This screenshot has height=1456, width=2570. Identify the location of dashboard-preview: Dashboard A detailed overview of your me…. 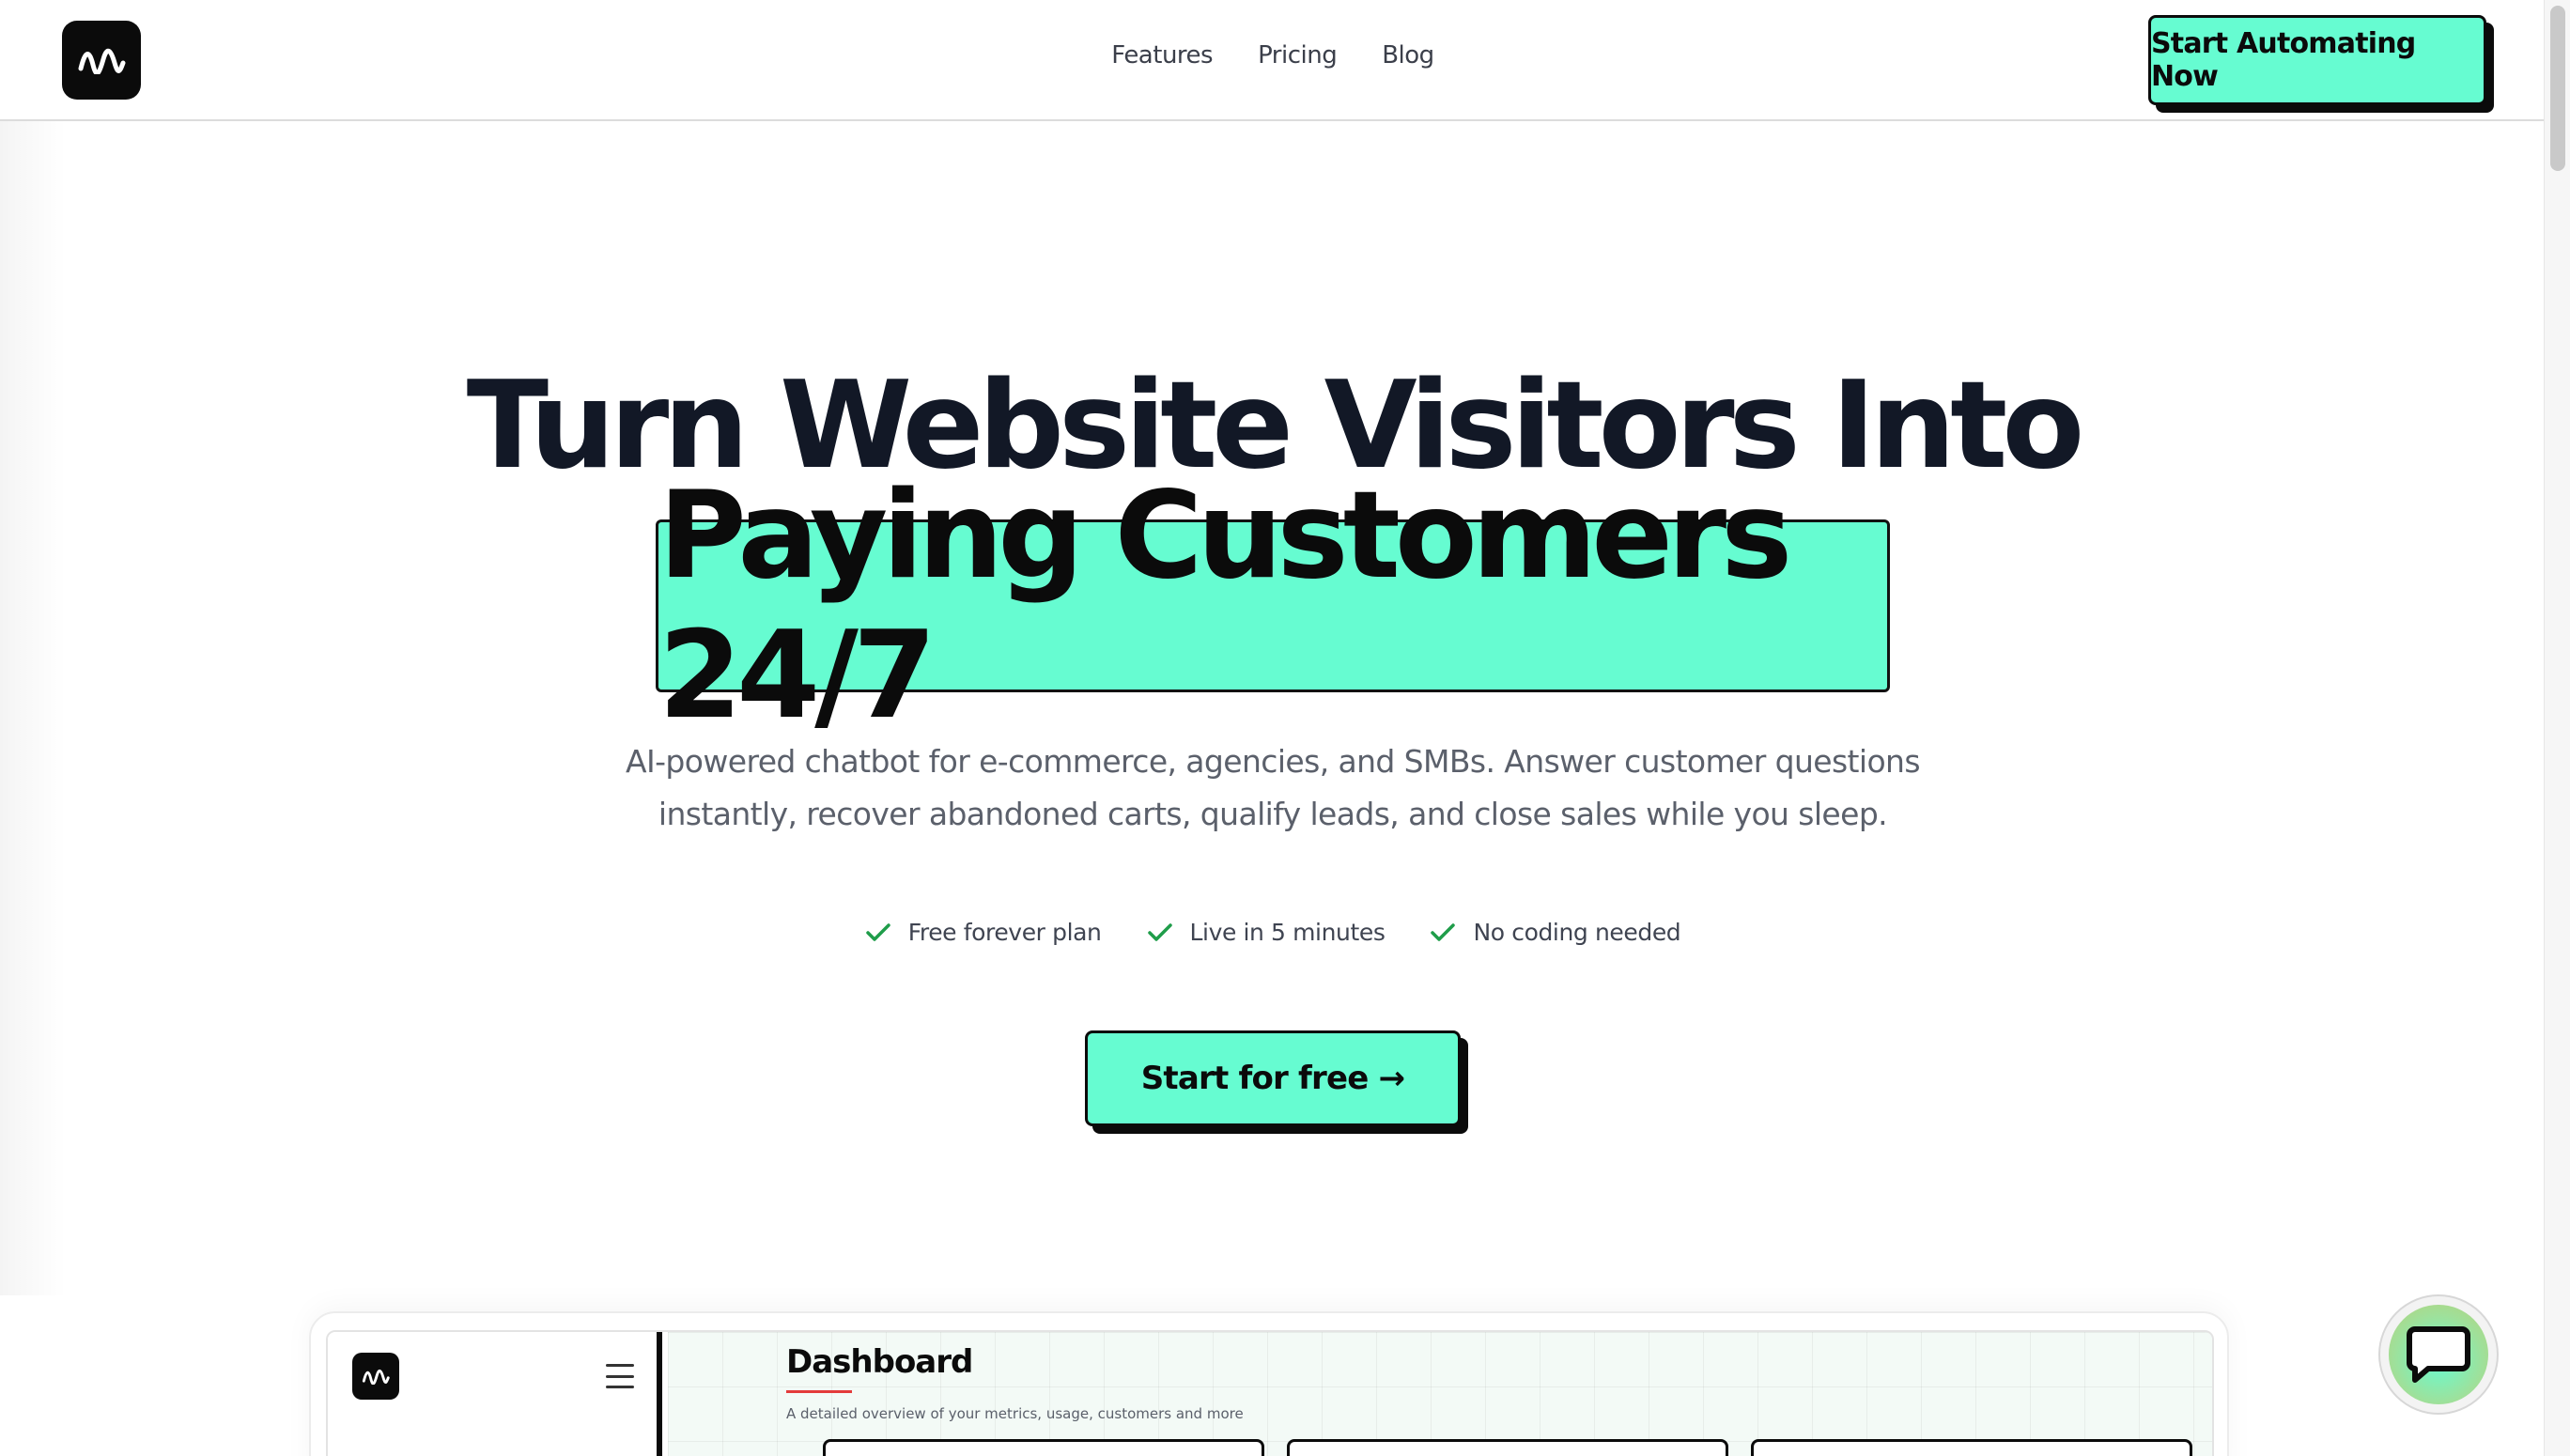
(1269, 1383).